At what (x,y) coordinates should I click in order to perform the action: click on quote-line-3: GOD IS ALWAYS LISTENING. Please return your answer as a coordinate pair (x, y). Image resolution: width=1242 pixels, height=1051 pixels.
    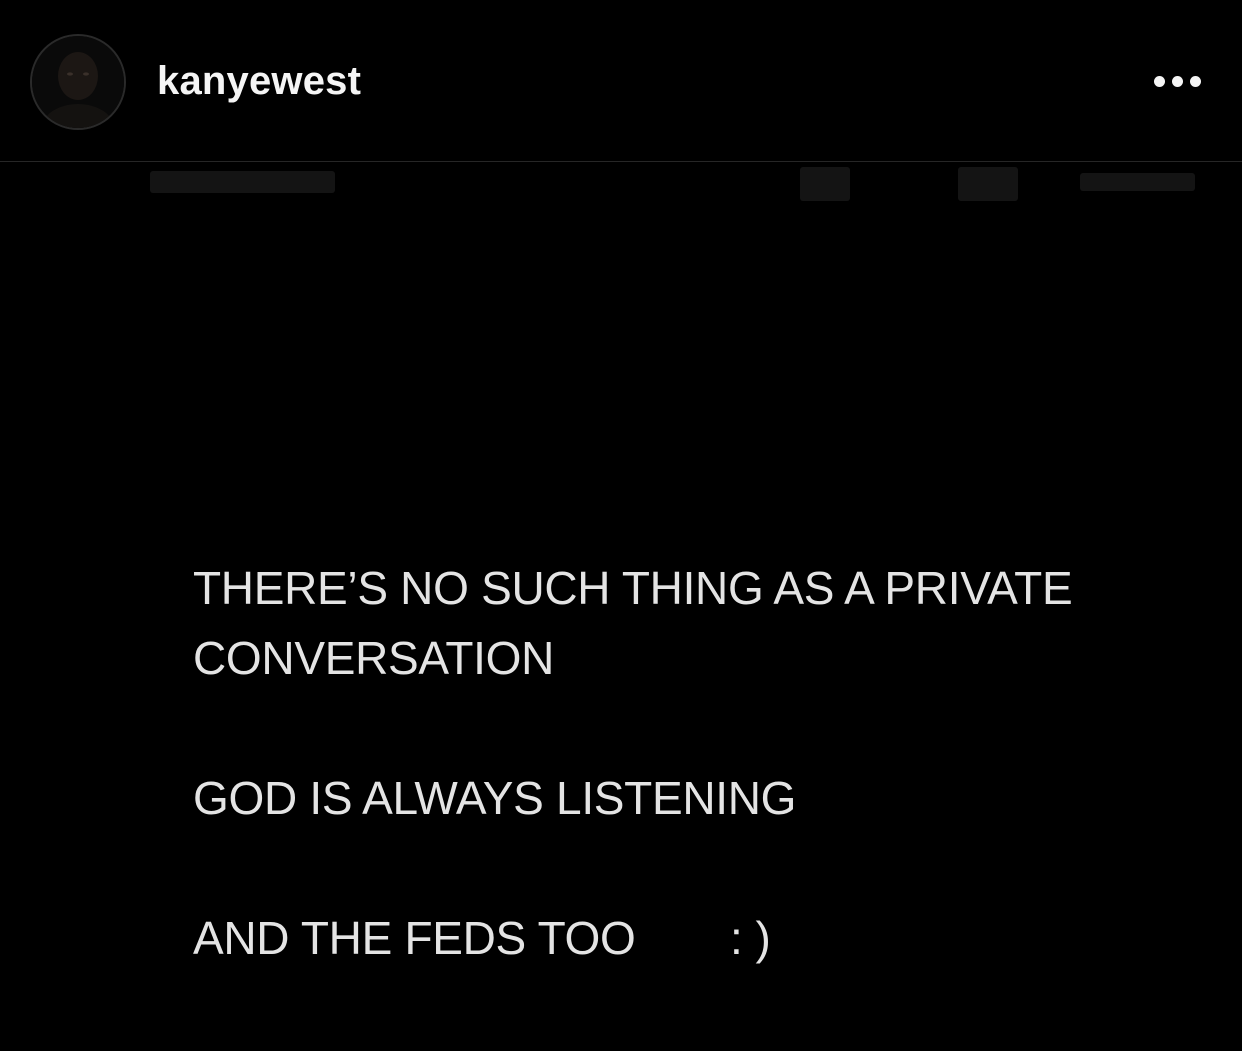
    Looking at the image, I should click on (495, 798).